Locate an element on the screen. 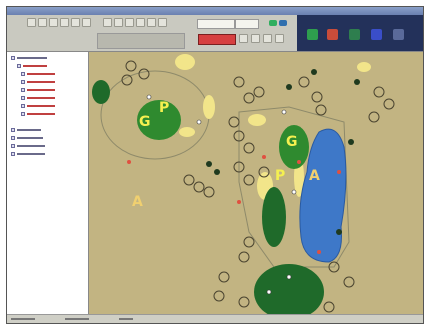 The width and height of the screenshot is (430, 330). area-label-left: A is located at coordinates (137, 202).